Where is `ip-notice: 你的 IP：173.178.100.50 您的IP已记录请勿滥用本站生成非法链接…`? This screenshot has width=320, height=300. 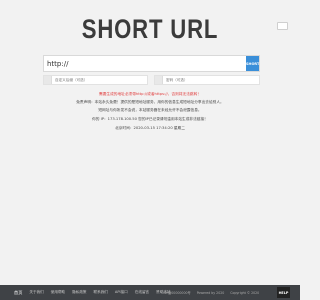
ip-notice: 你的 IP：173.178.100.50 您的IP已记录请勿滥用本站生成非法链接… is located at coordinates (150, 119).